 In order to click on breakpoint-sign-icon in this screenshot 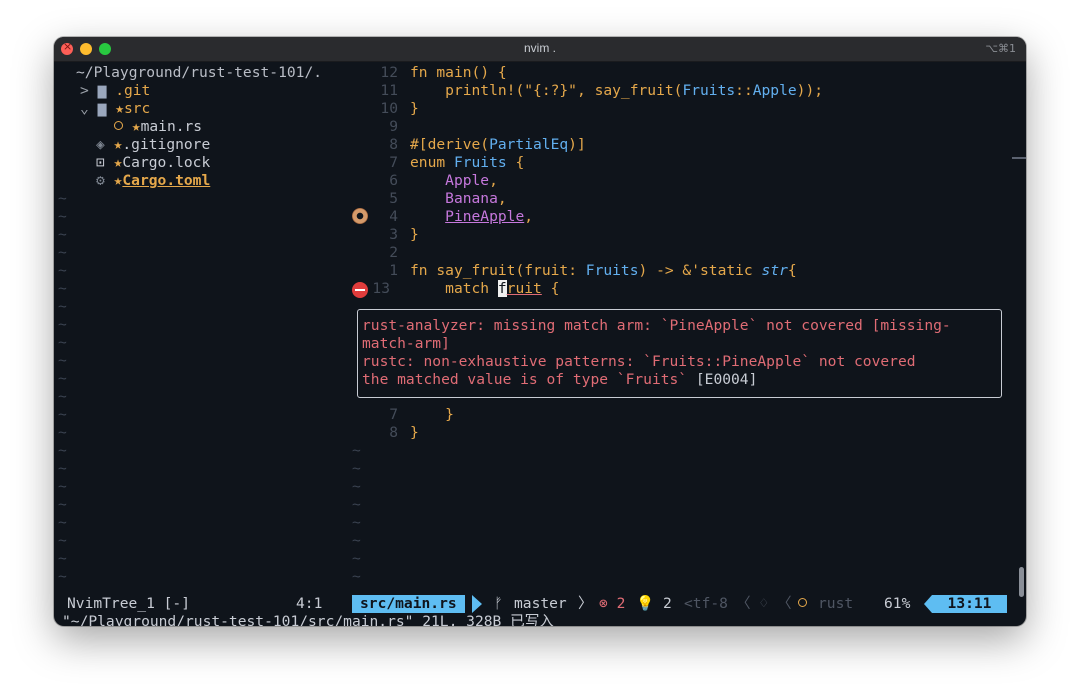, I will do `click(360, 216)`.